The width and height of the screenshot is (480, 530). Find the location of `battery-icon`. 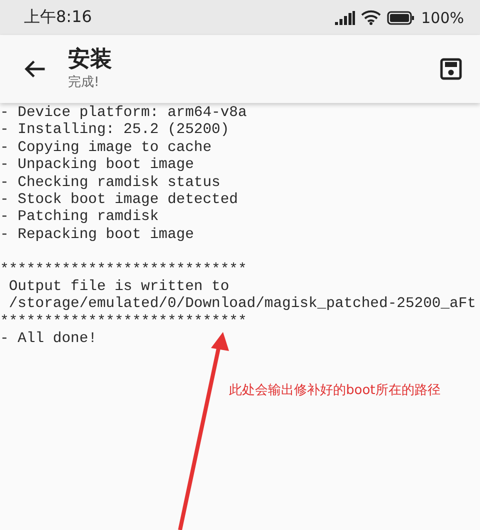

battery-icon is located at coordinates (401, 17).